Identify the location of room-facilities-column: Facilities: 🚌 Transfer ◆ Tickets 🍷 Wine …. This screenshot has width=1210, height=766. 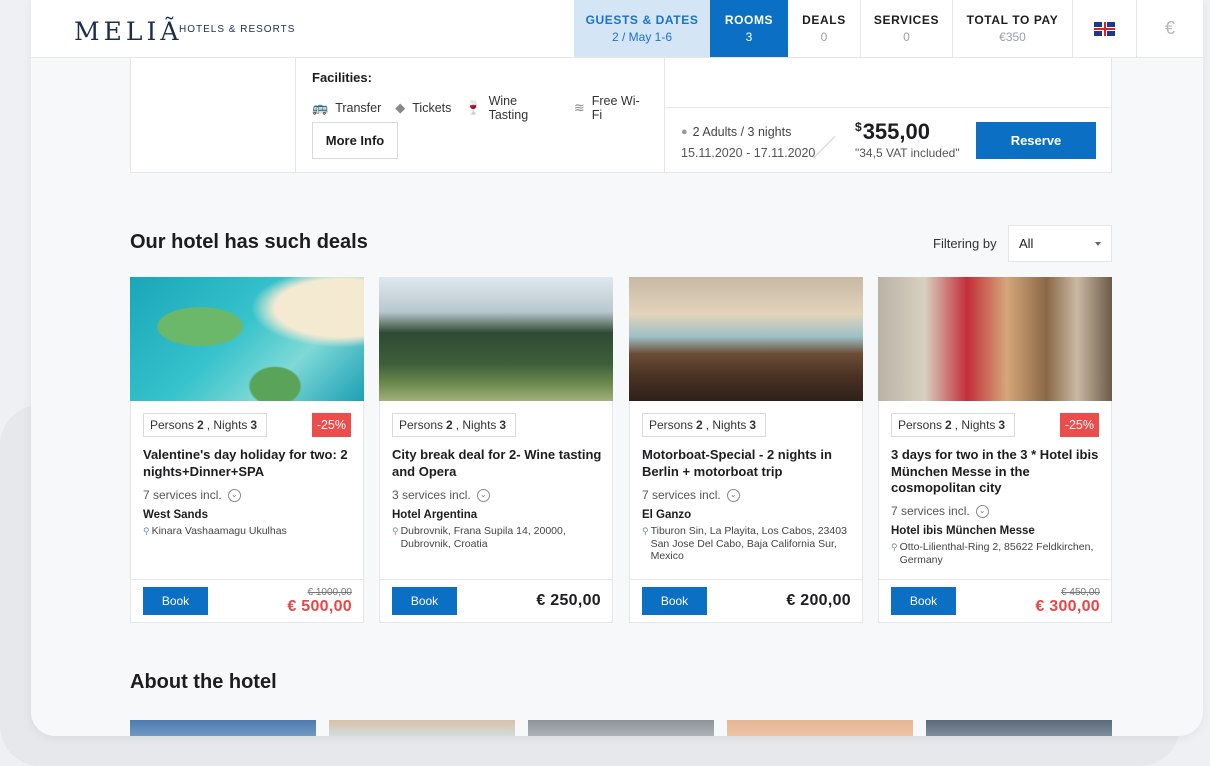
(480, 115).